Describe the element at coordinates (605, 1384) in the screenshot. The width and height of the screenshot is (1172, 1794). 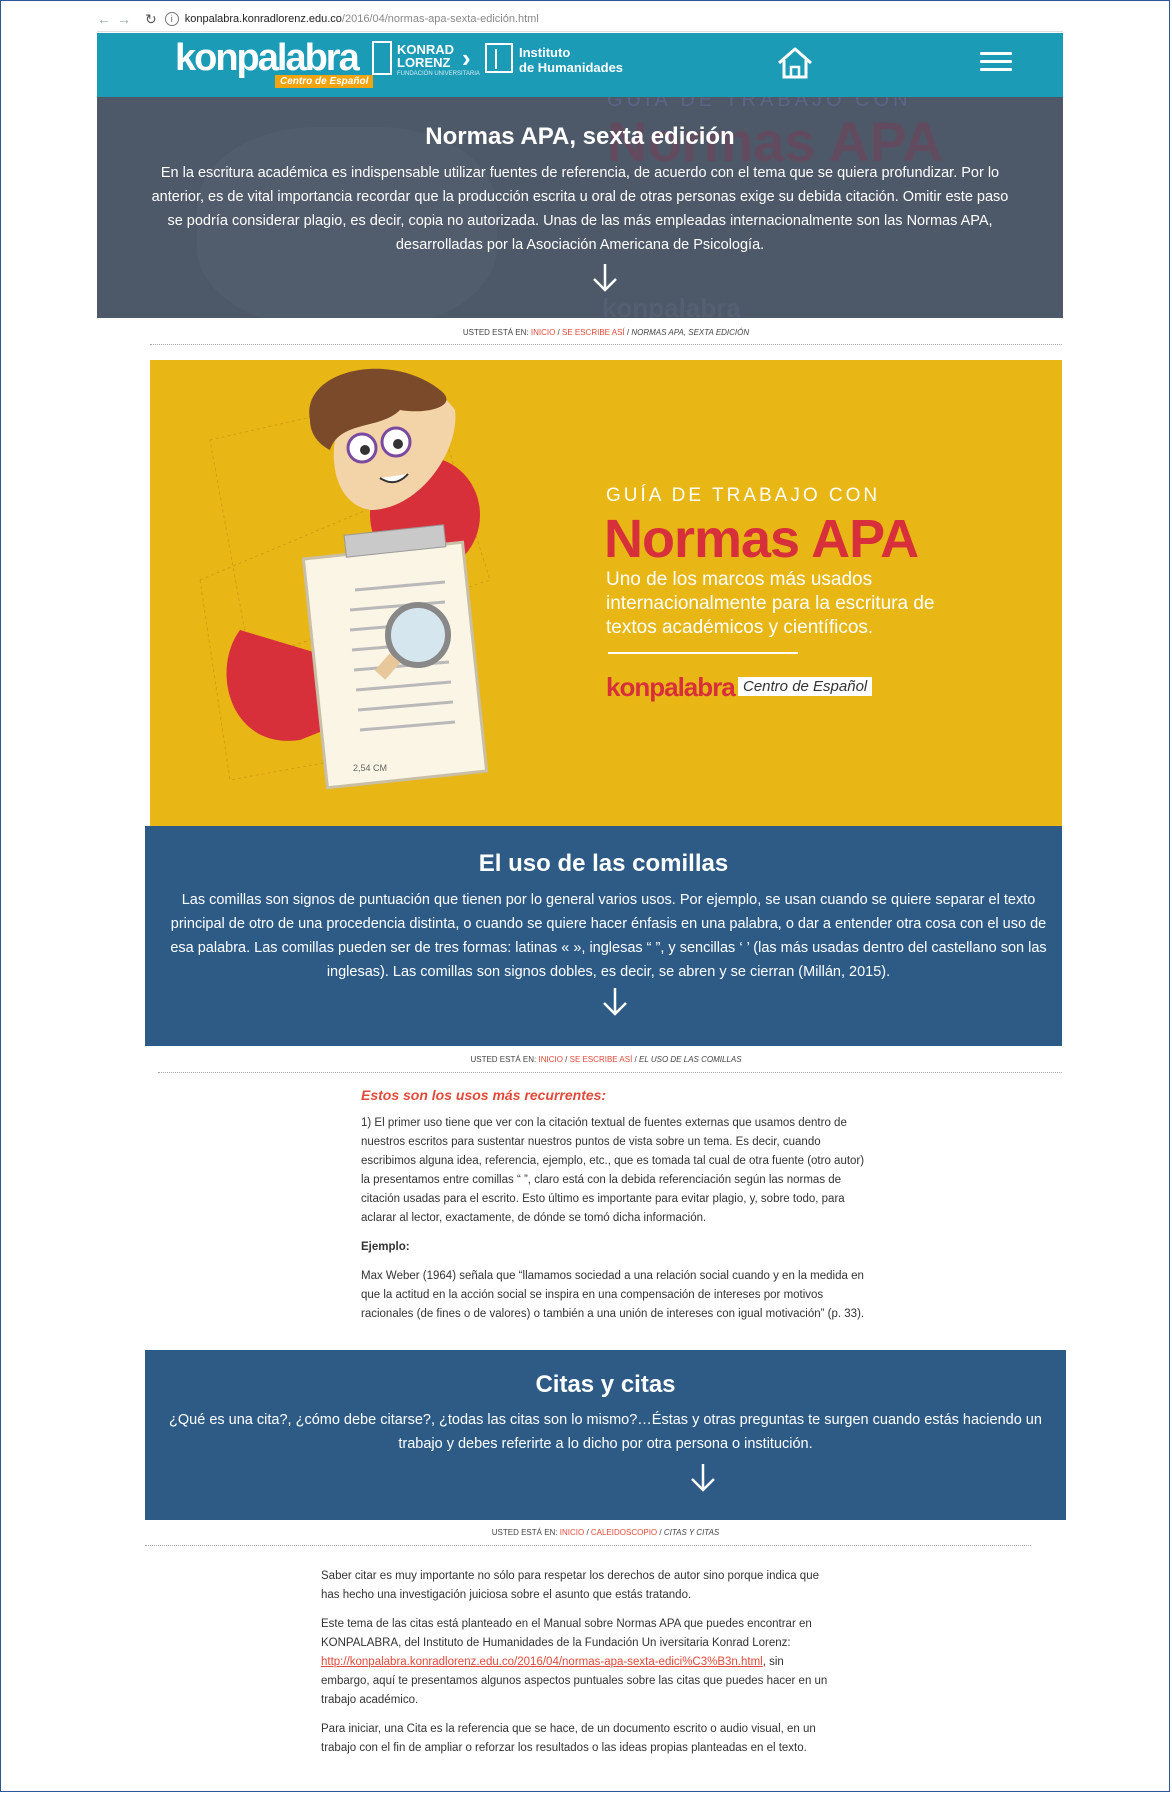
I see `citas-title: Citas y citas` at that location.